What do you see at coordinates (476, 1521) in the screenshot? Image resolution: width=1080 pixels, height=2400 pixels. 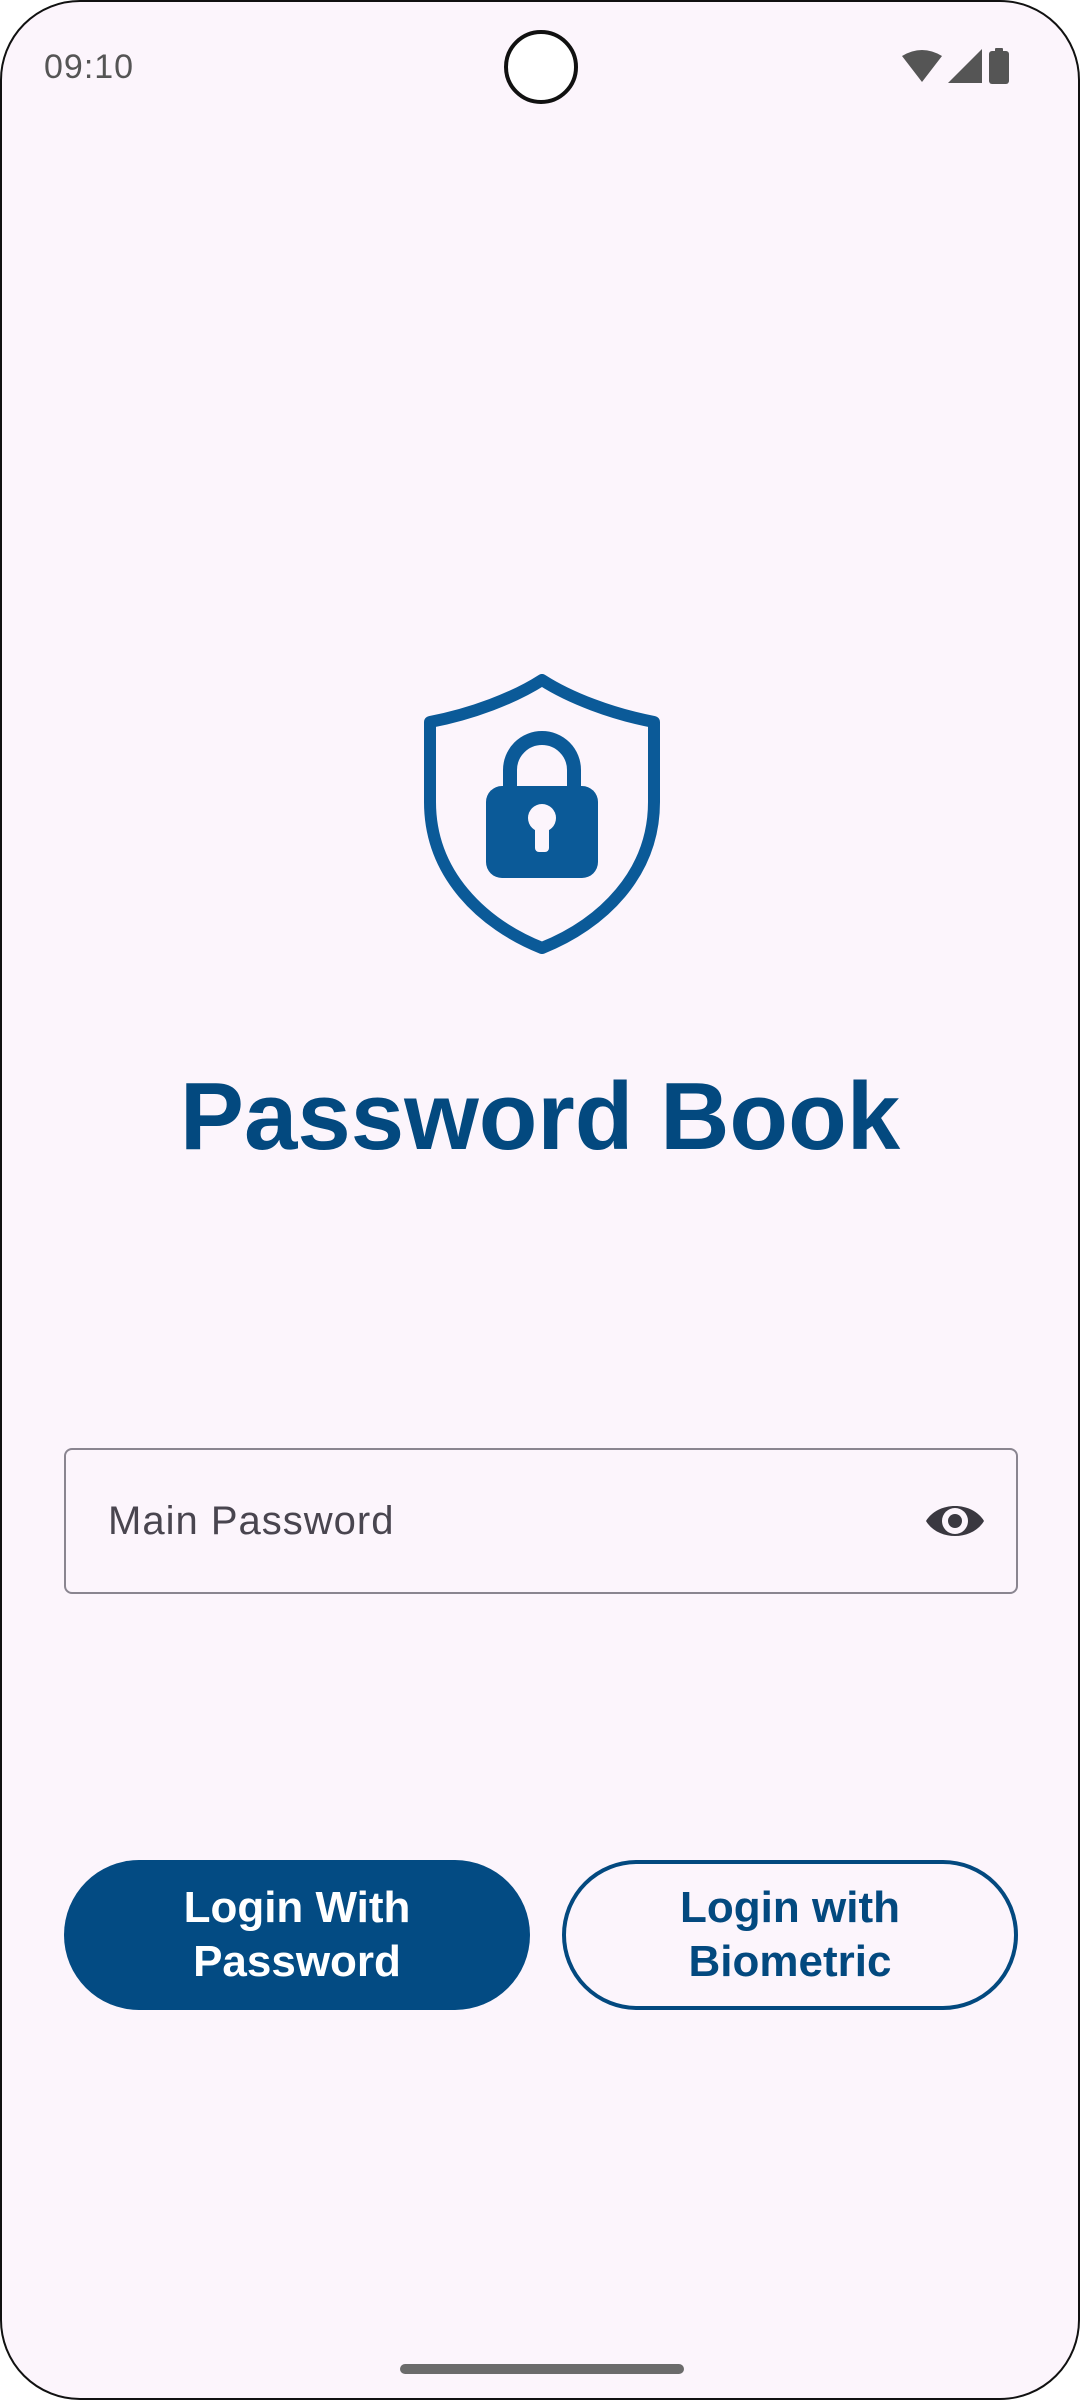 I see `main-password-input` at bounding box center [476, 1521].